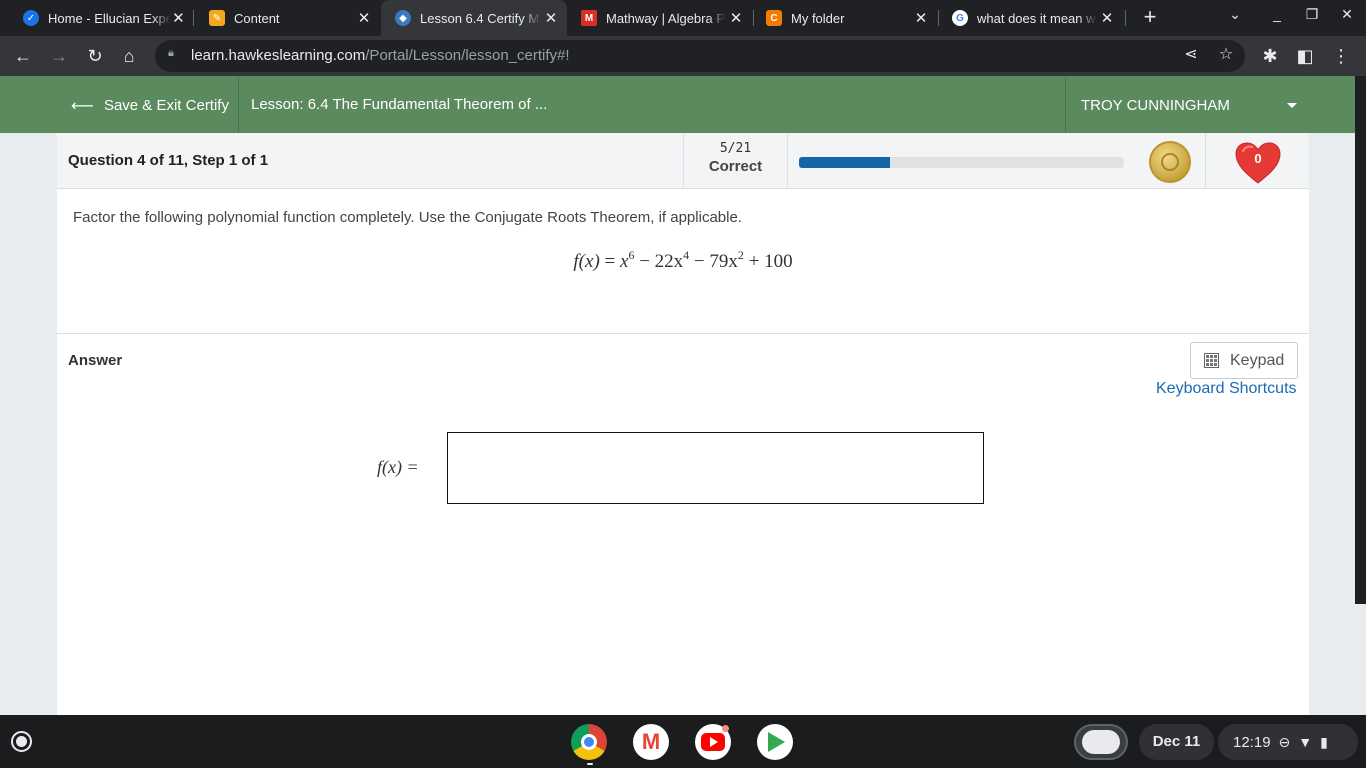 Image resolution: width=1366 pixels, height=768 pixels. I want to click on pencil-favicon-icon: ✎, so click(217, 18).